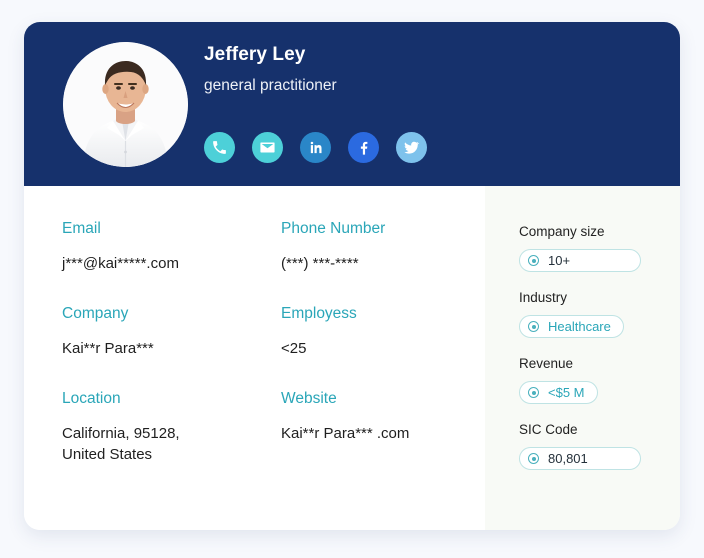 The image size is (704, 558). Describe the element at coordinates (579, 326) in the screenshot. I see `pill-value: Healthcare` at that location.